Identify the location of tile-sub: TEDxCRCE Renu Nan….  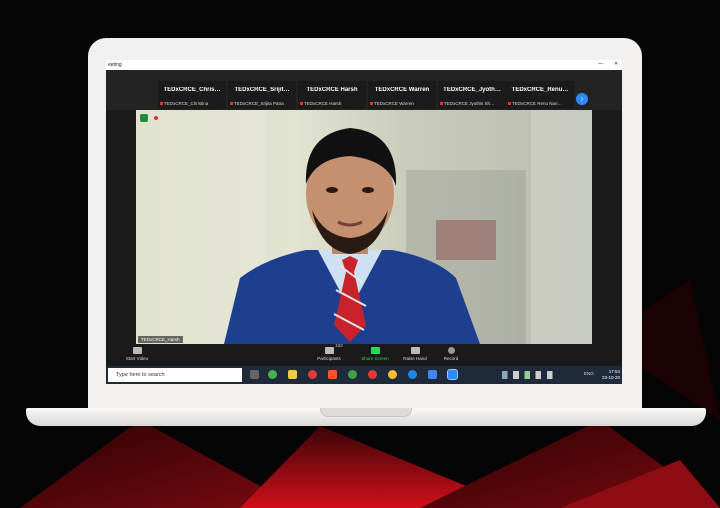
(537, 103).